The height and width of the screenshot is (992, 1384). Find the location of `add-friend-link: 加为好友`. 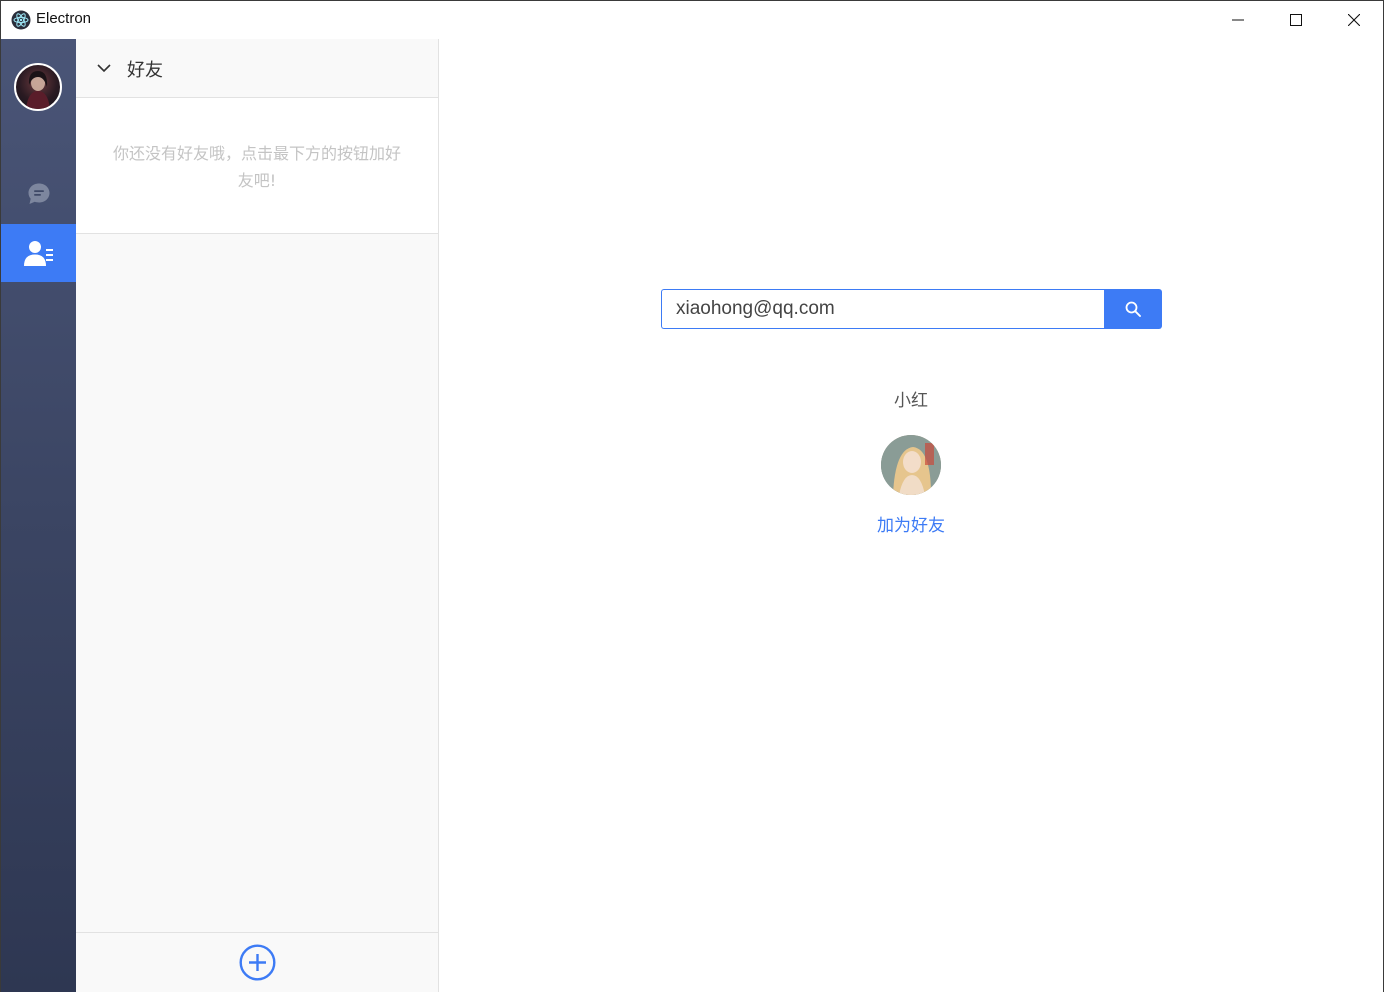

add-friend-link: 加为好友 is located at coordinates (911, 523).